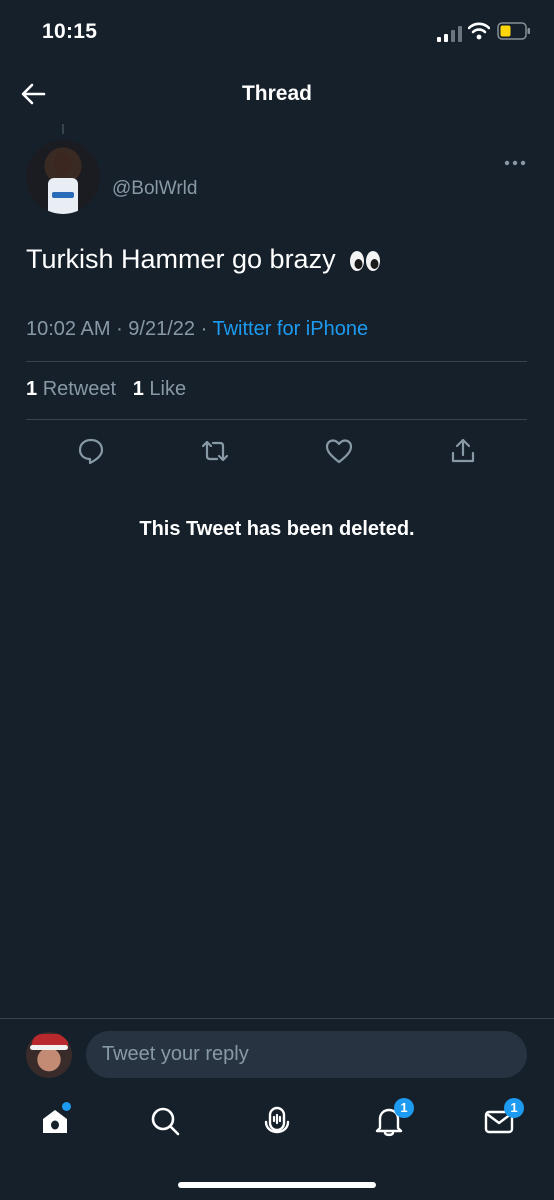  I want to click on messages-badge: 1, so click(514, 1108).